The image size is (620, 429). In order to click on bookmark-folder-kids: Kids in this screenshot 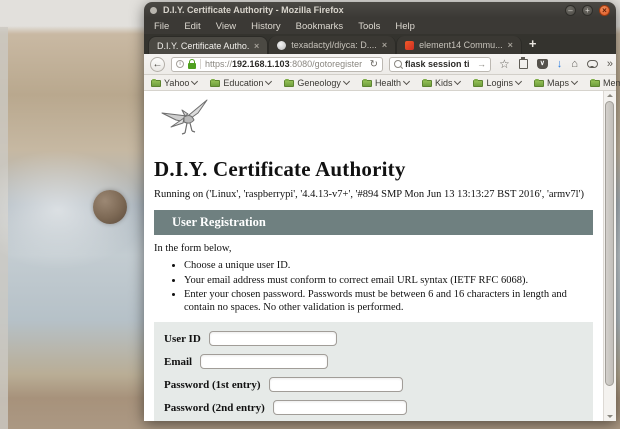, I will do `click(441, 82)`.